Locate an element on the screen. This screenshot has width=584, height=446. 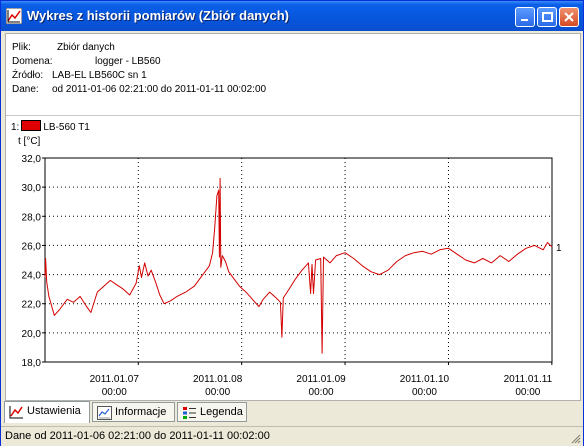
tab-ustawienia: Ustawienia is located at coordinates (47, 412).